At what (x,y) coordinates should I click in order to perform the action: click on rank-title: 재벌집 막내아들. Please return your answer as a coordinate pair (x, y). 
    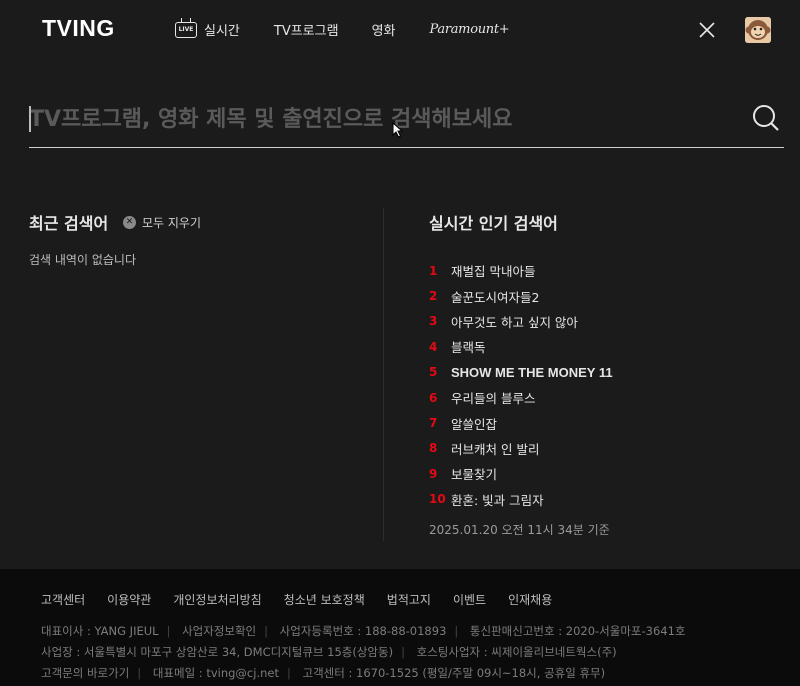
    Looking at the image, I should click on (493, 272).